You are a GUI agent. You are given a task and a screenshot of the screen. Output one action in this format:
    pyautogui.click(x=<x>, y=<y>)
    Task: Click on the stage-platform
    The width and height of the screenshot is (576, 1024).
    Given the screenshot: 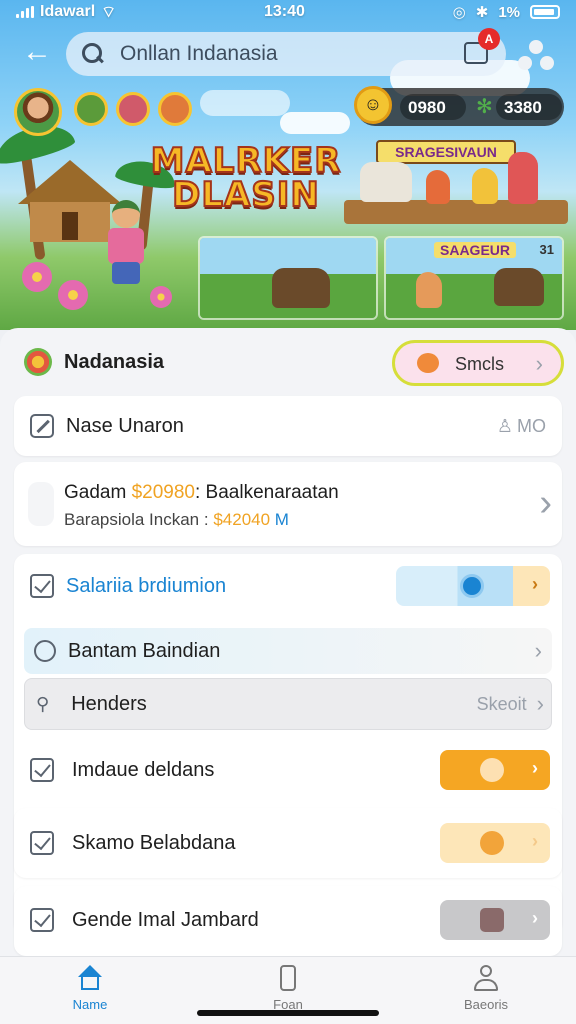 What is the action you would take?
    pyautogui.click(x=456, y=212)
    